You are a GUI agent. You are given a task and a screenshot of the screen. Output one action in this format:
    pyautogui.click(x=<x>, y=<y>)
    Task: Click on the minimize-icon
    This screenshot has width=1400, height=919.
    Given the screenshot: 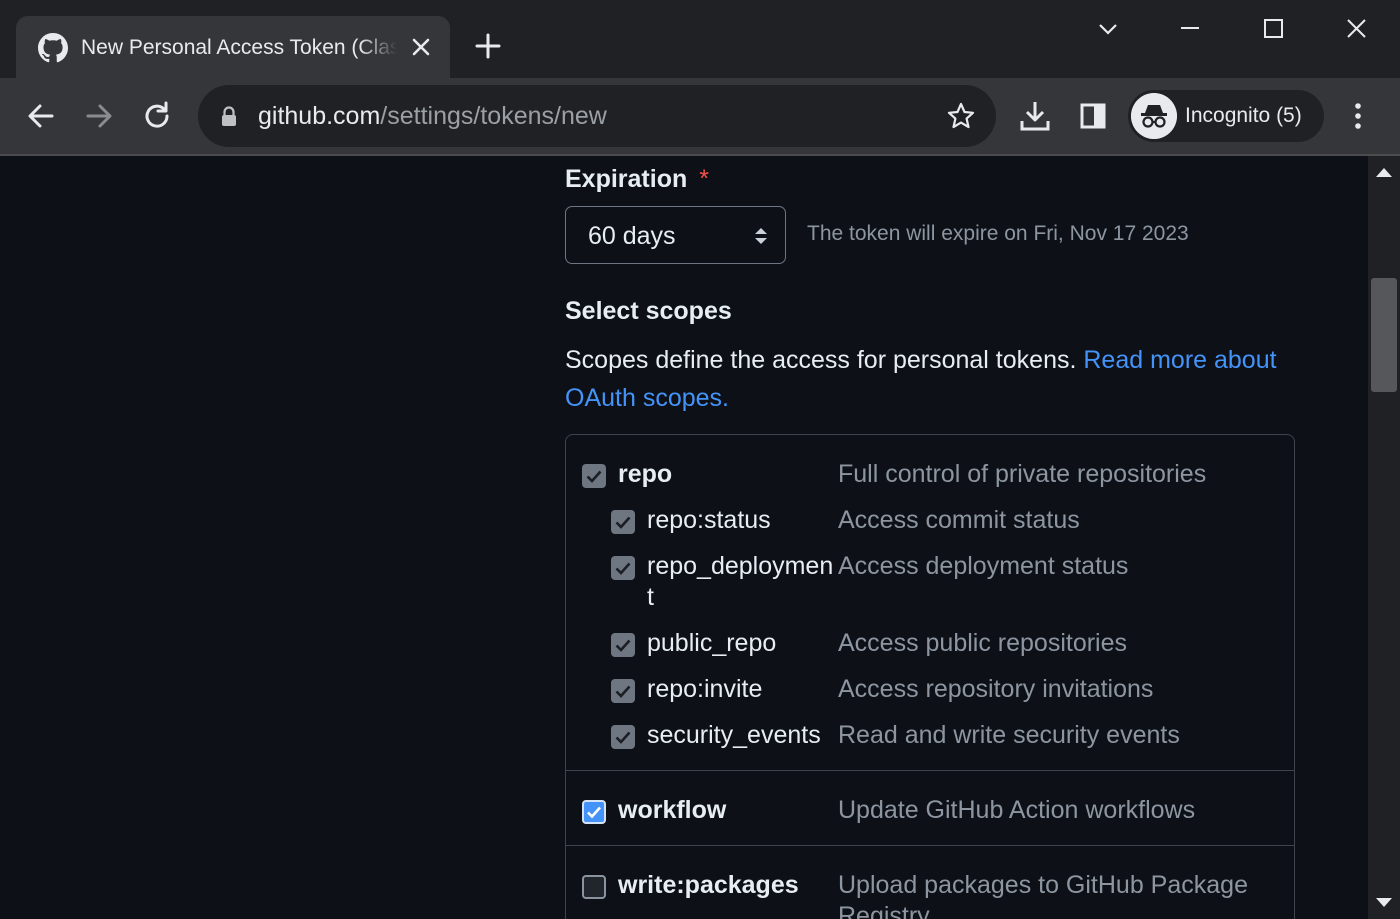 What is the action you would take?
    pyautogui.click(x=1190, y=29)
    